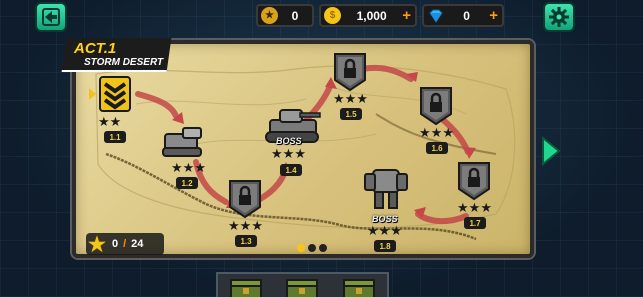 This screenshot has height=297, width=643. Describe the element at coordinates (92, 94) in the screenshot. I see `current-stage-marker-icon` at that location.